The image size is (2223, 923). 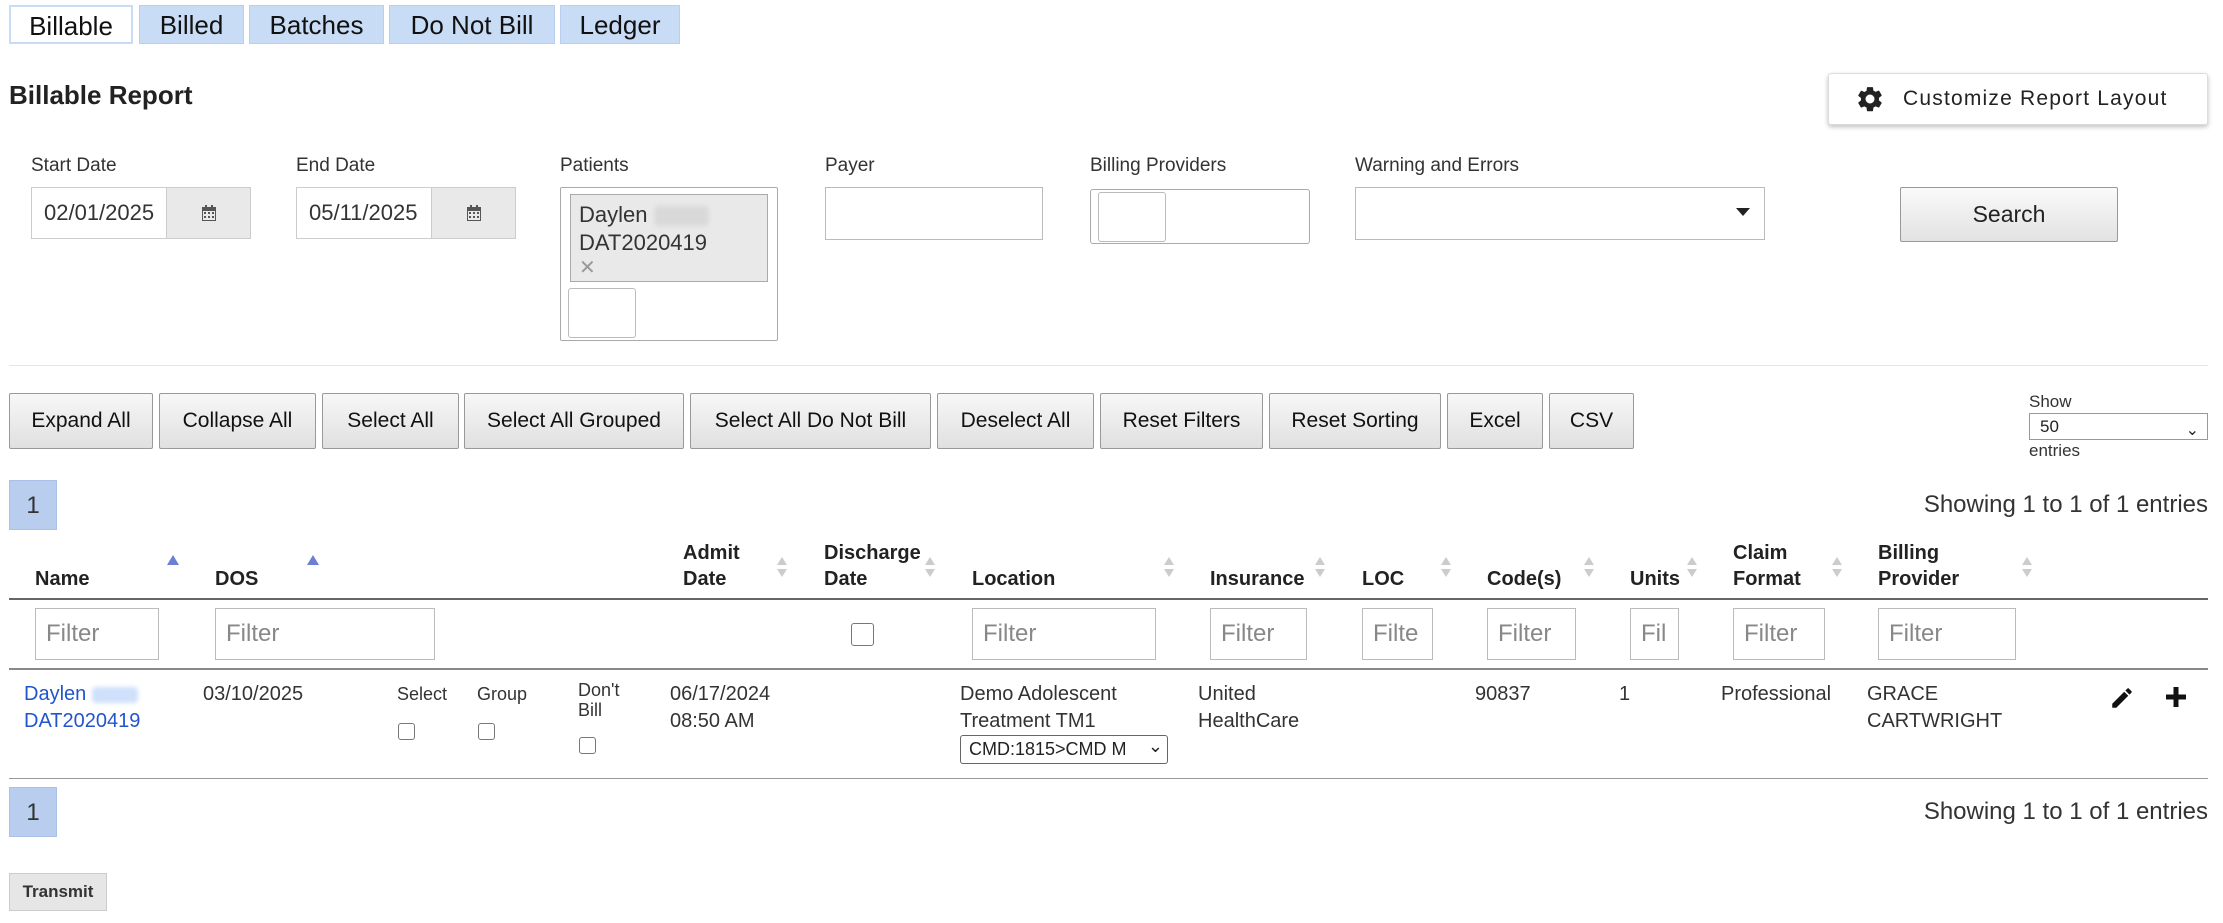 I want to click on customize-report-layout-button: Customize Report Layout, so click(x=2018, y=99).